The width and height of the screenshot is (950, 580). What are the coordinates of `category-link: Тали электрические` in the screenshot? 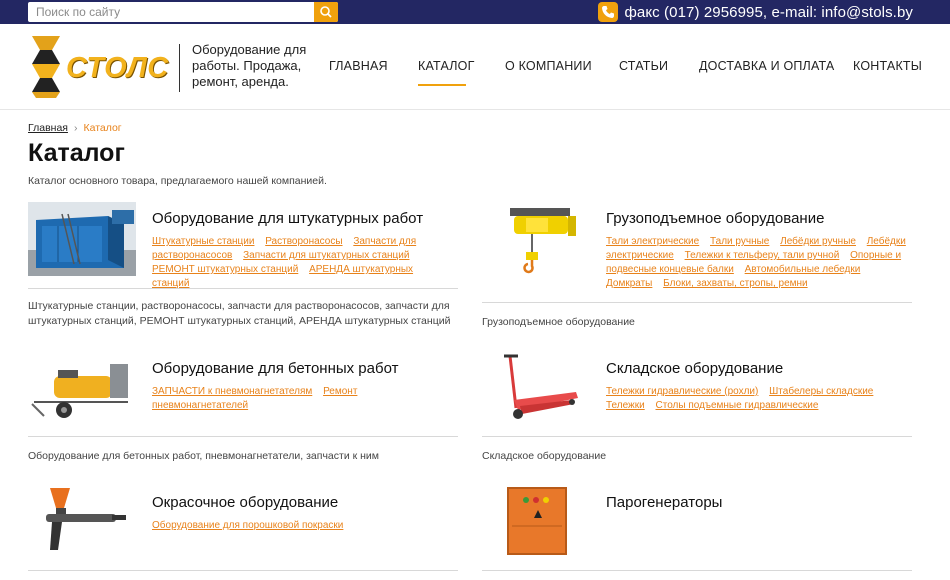 It's located at (652, 241).